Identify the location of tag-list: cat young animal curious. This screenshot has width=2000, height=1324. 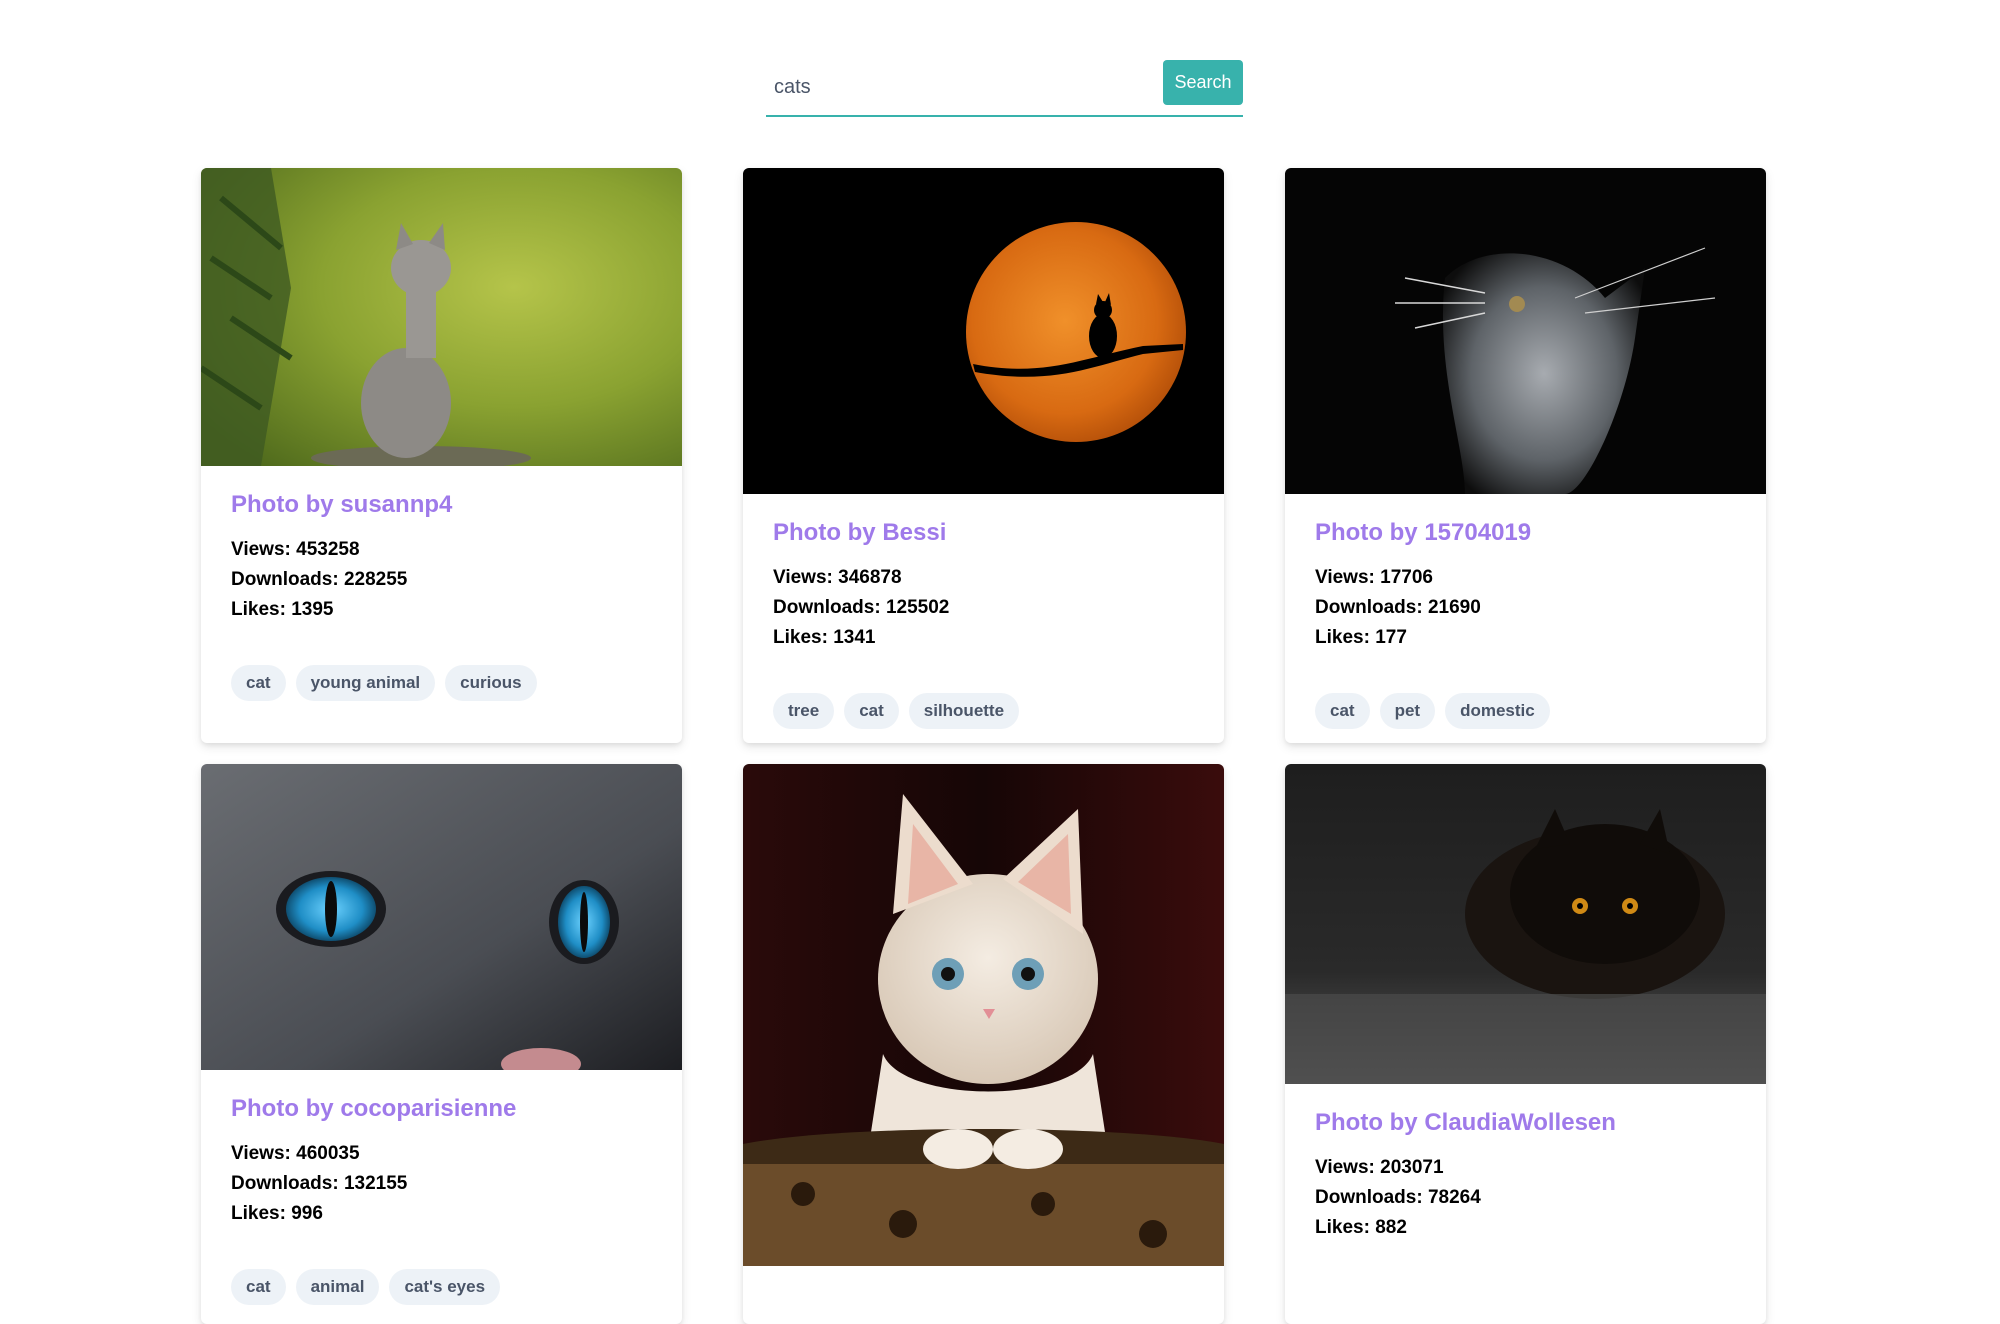
(441, 663).